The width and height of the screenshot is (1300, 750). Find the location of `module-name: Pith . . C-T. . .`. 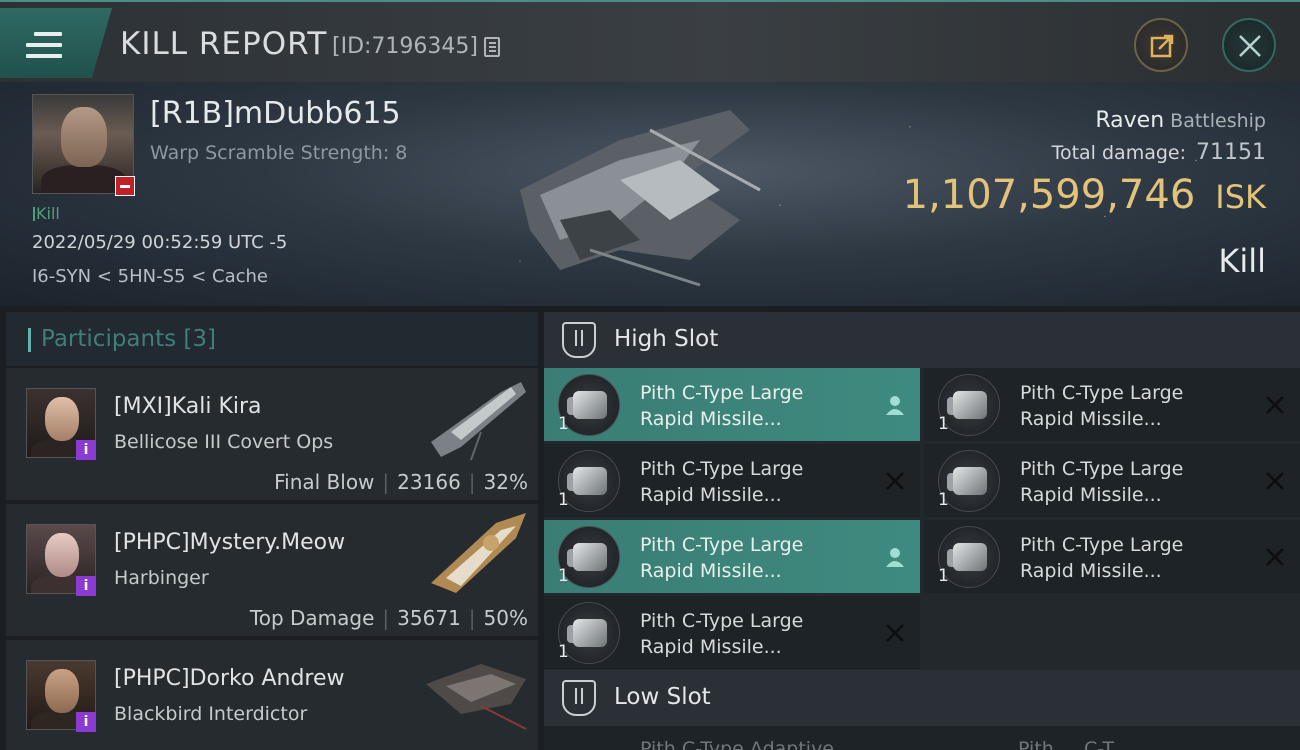

module-name: Pith . . C-T. . . is located at coordinates (1080, 744).